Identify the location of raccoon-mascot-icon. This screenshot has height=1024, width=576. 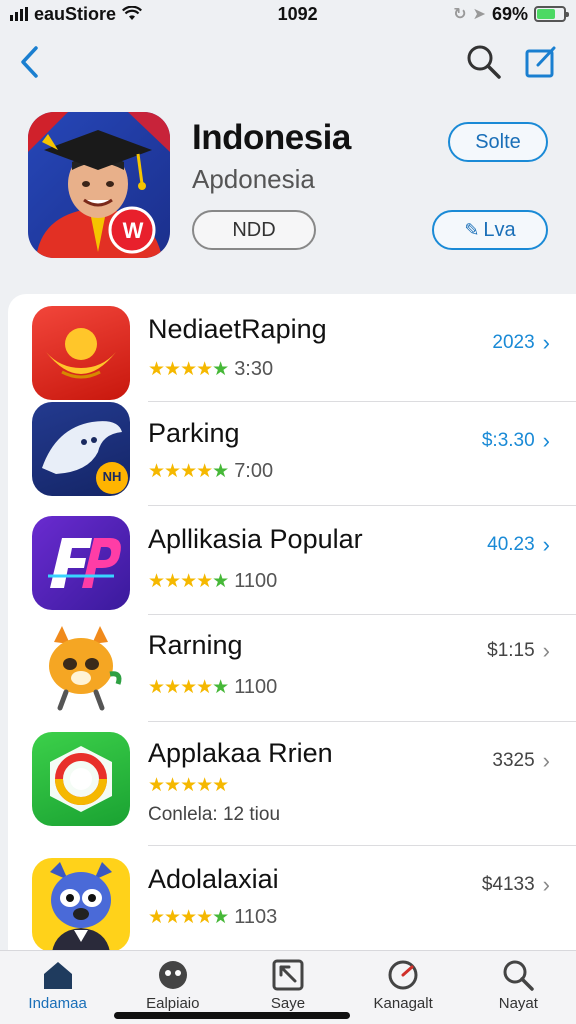
(81, 907).